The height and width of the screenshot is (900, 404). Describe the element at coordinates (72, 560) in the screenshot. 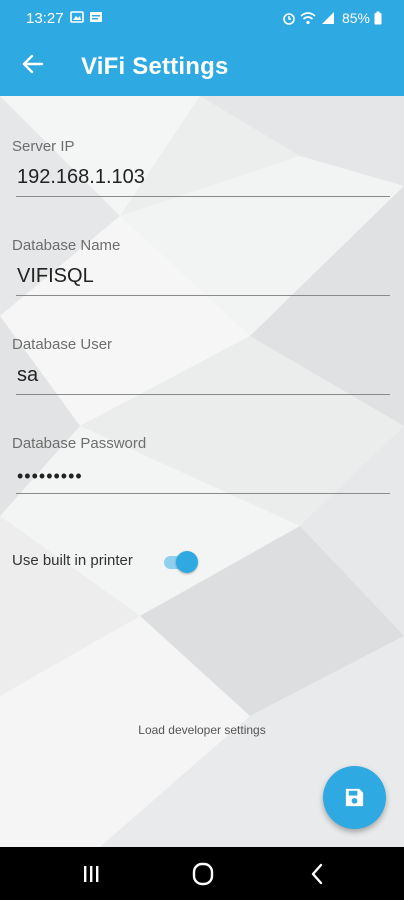

I see `printer-toggle-label: Use built in printer` at that location.